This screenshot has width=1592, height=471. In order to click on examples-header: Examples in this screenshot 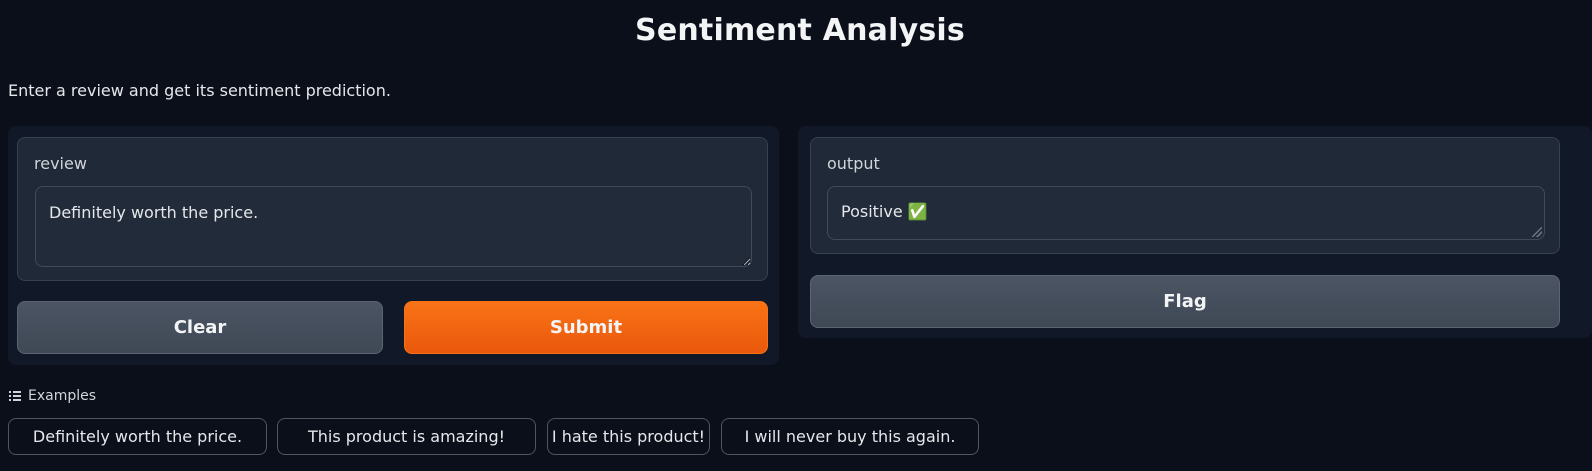, I will do `click(52, 396)`.